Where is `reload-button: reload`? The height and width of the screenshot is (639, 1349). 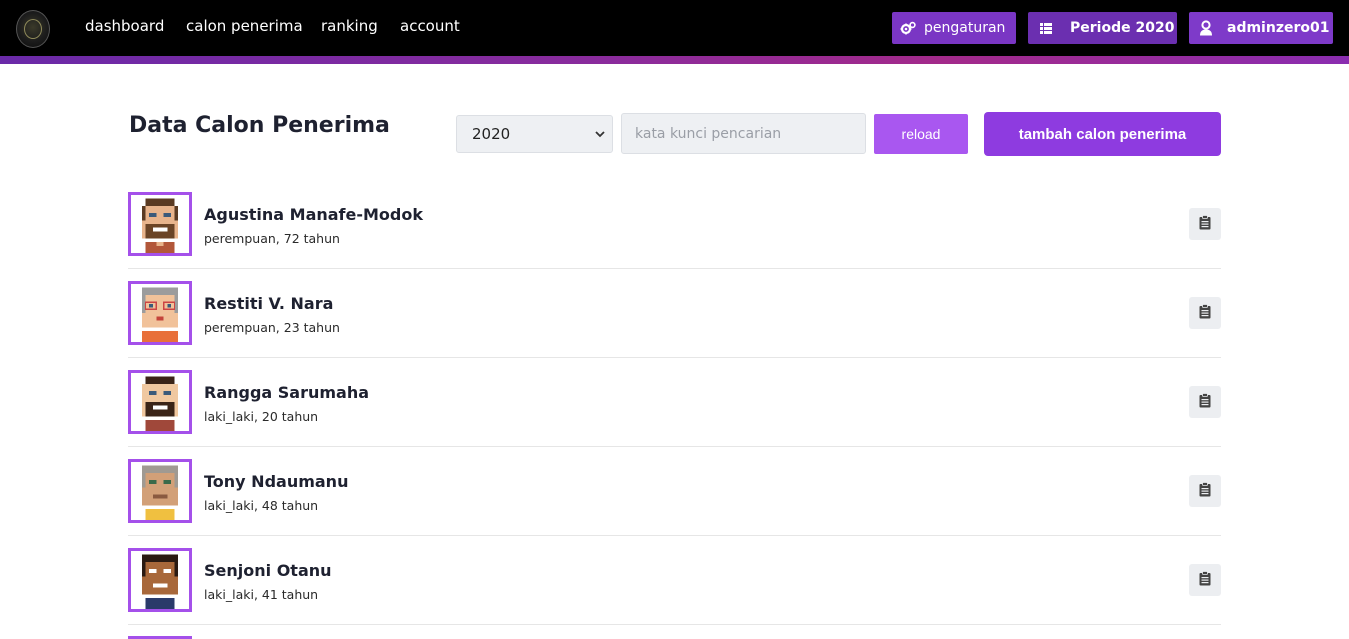 reload-button: reload is located at coordinates (921, 134).